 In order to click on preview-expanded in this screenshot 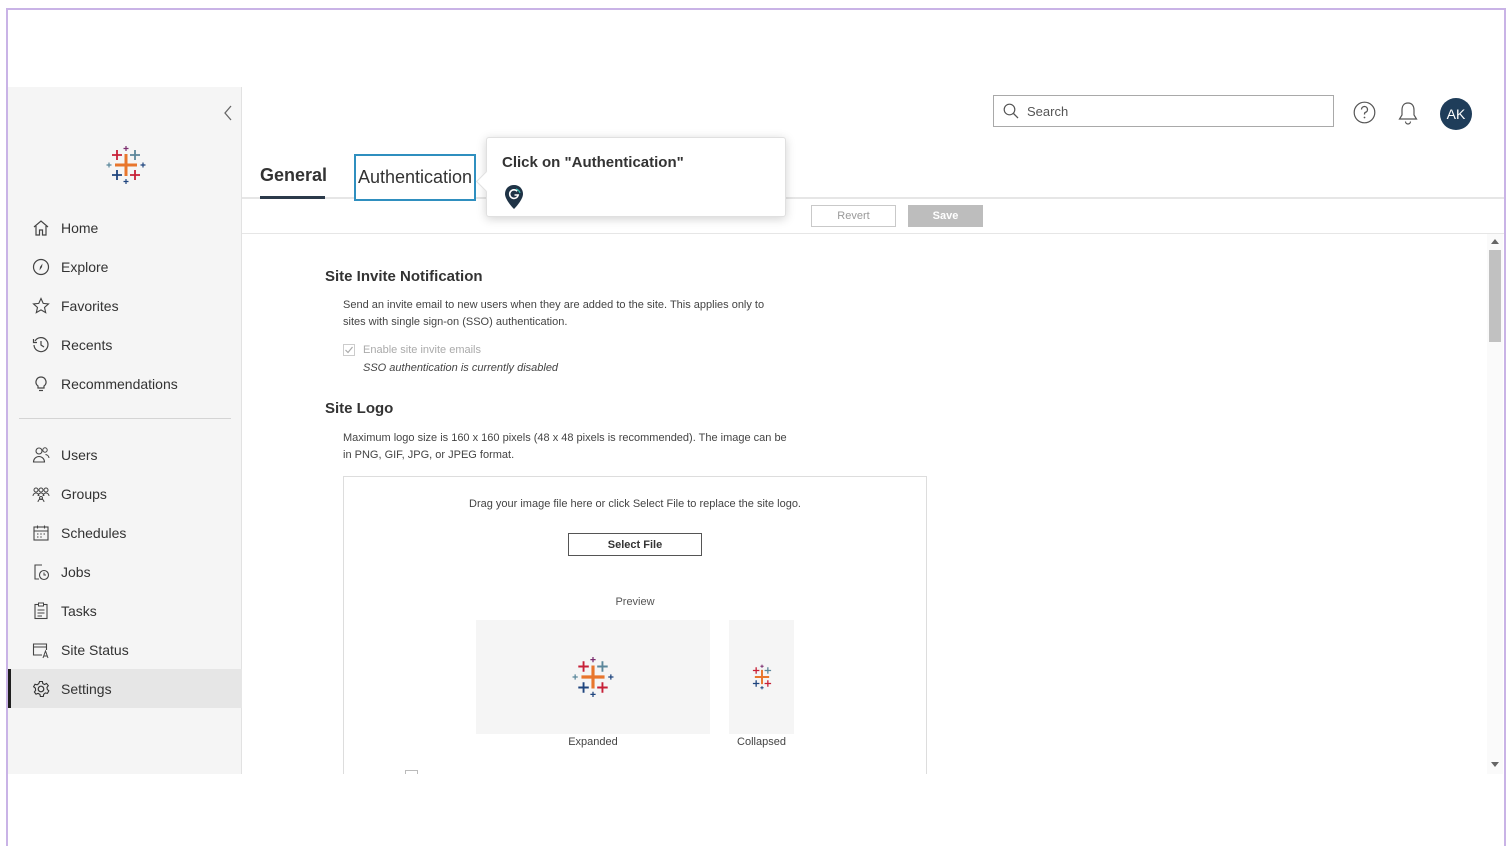, I will do `click(593, 677)`.